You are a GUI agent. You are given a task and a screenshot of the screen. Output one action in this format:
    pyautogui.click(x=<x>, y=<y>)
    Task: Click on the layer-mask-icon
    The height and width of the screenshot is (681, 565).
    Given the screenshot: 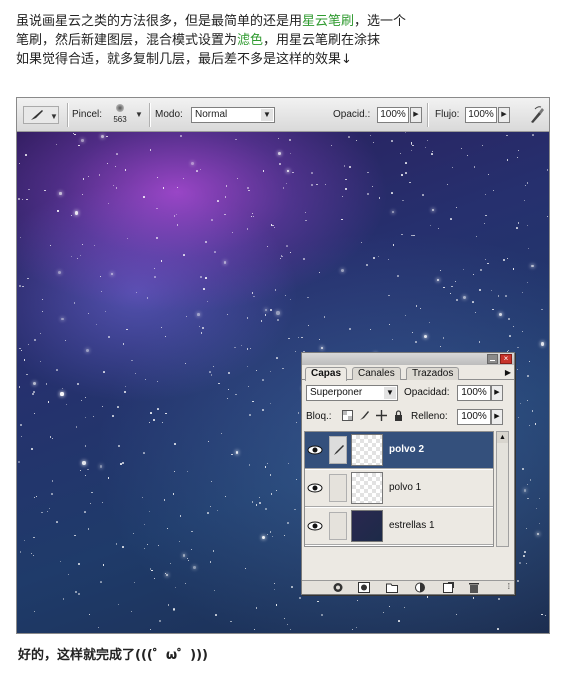 What is the action you would take?
    pyautogui.click(x=364, y=587)
    